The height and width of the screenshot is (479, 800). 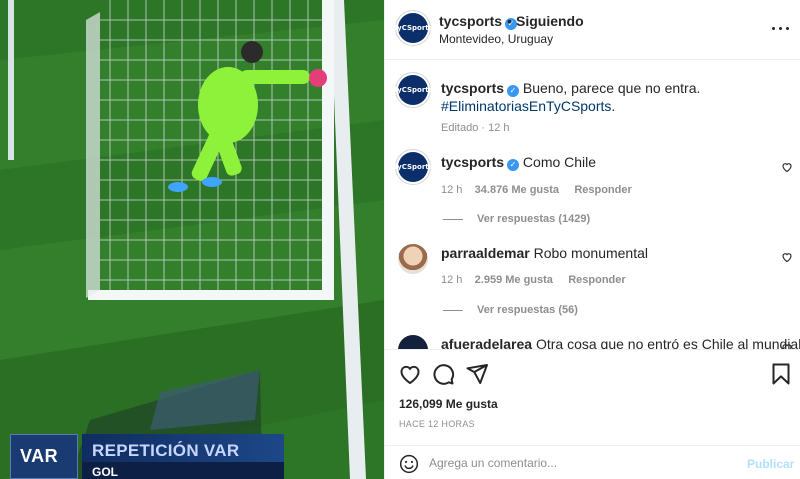 I want to click on add-comment-bar: Publicar, so click(x=592, y=462).